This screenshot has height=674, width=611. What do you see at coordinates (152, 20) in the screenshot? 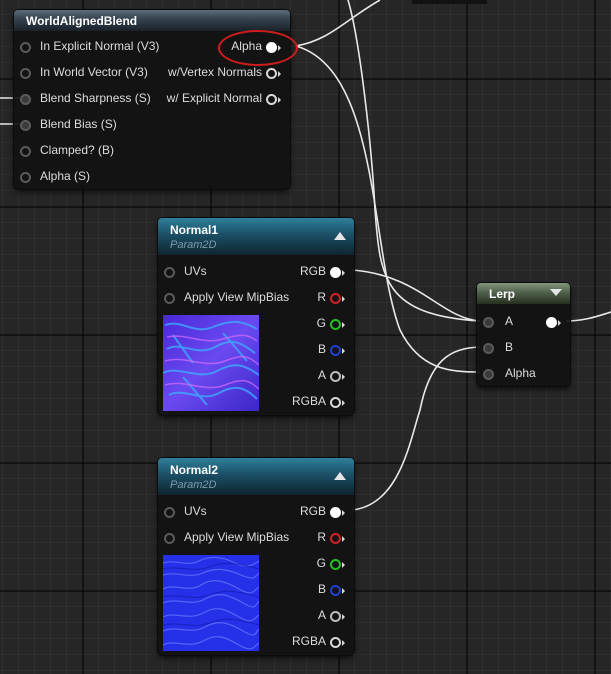
I see `world-aligned-blend-header: WorldAlignedBlend` at bounding box center [152, 20].